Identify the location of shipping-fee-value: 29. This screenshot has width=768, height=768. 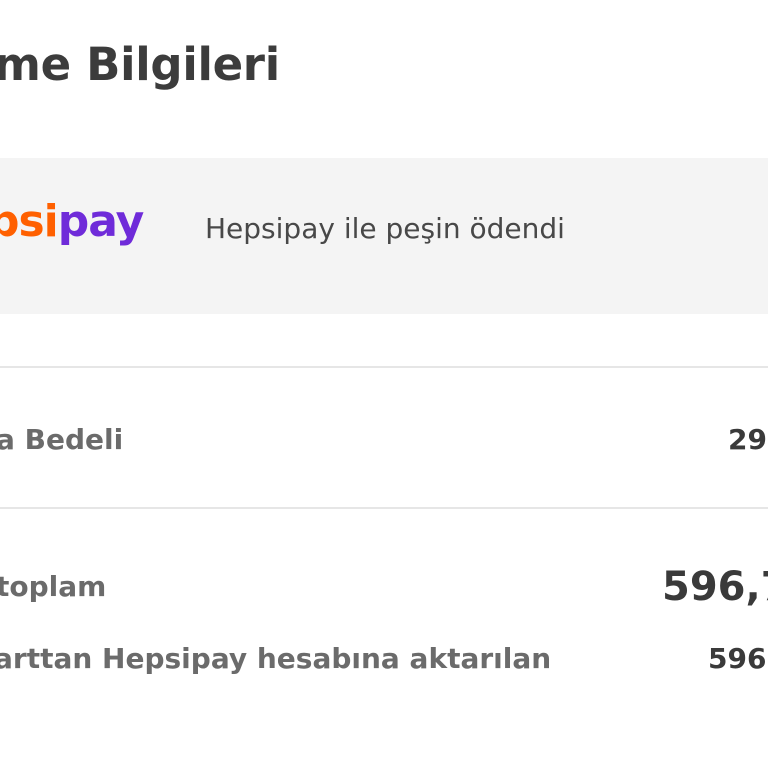
(747, 439).